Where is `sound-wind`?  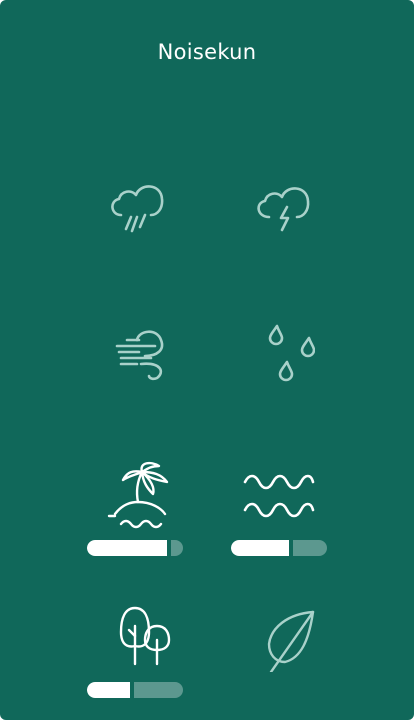
sound-wind is located at coordinates (135, 354).